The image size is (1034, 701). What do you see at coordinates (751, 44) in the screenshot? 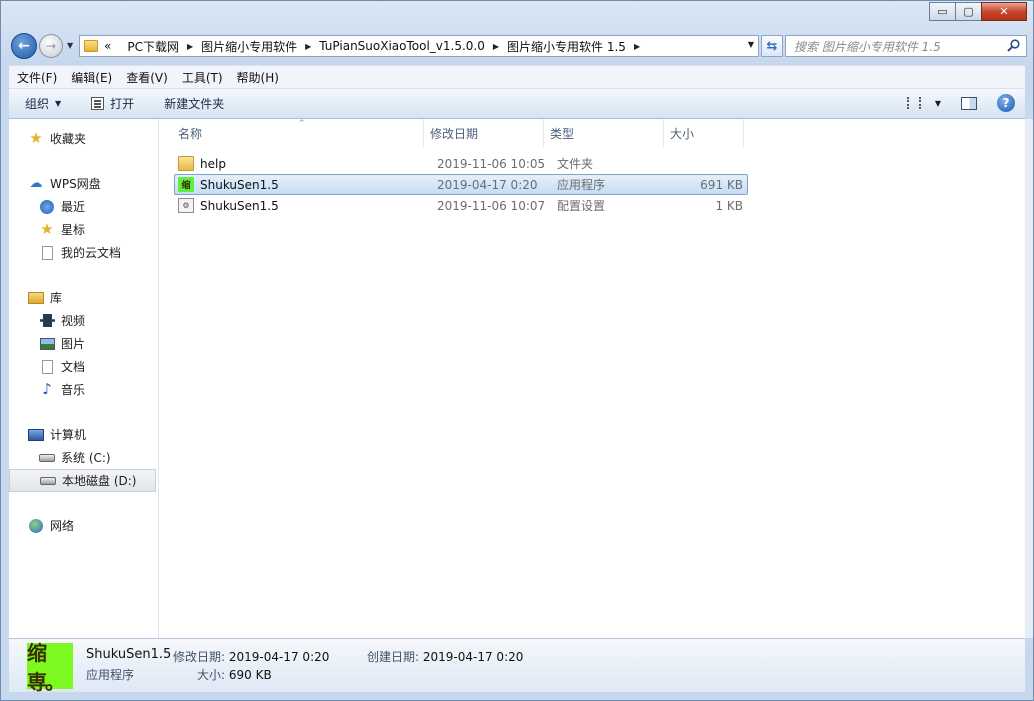
I see `address-dropdown-icon: ▼` at bounding box center [751, 44].